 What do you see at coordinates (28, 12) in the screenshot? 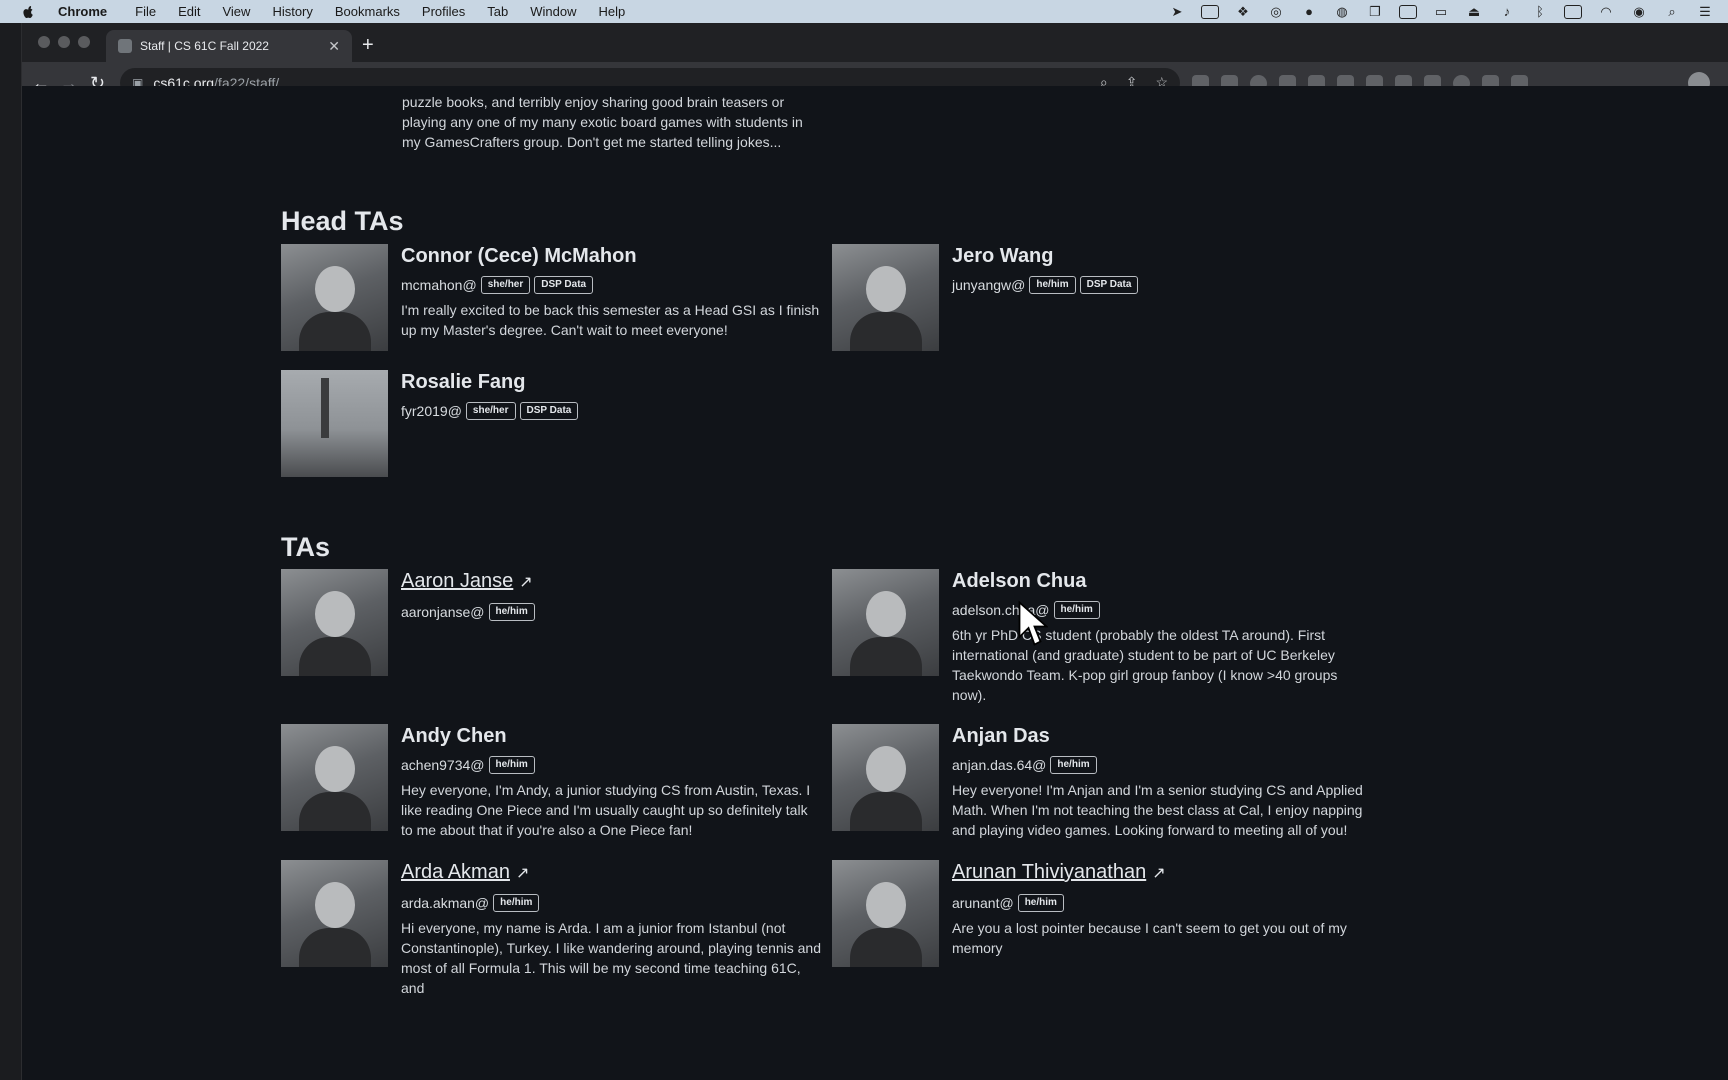
I see `apple-icon` at bounding box center [28, 12].